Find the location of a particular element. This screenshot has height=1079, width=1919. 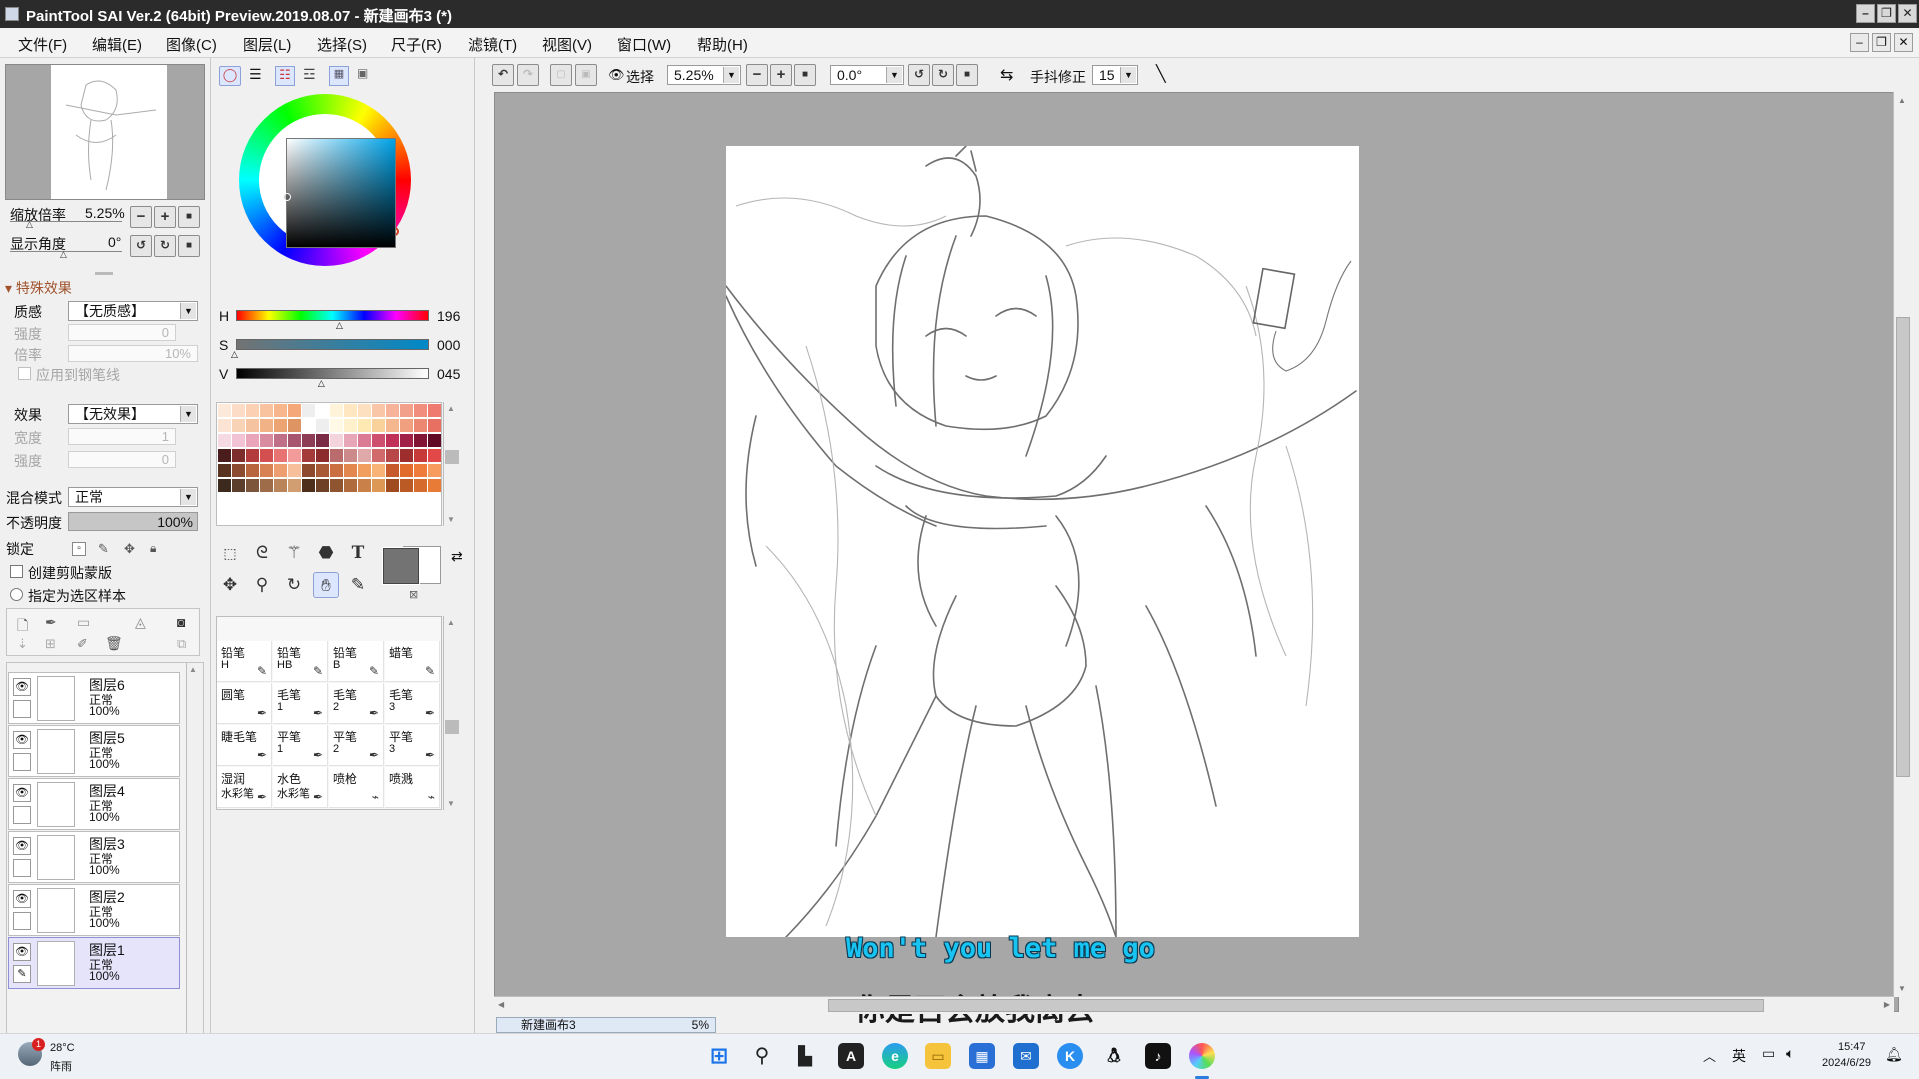

angle-slider-thumb: △ is located at coordinates (63, 254).